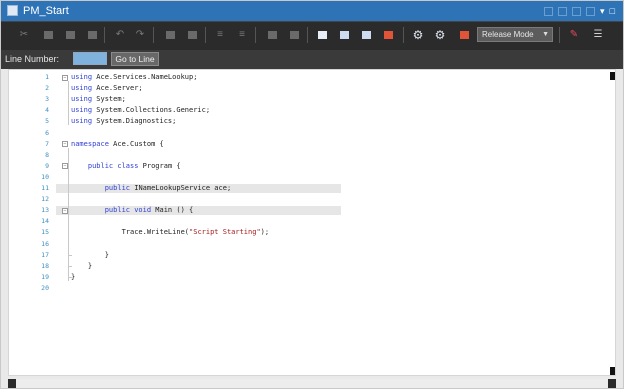 The width and height of the screenshot is (624, 389). What do you see at coordinates (464, 35) in the screenshot?
I see `stop-icon` at bounding box center [464, 35].